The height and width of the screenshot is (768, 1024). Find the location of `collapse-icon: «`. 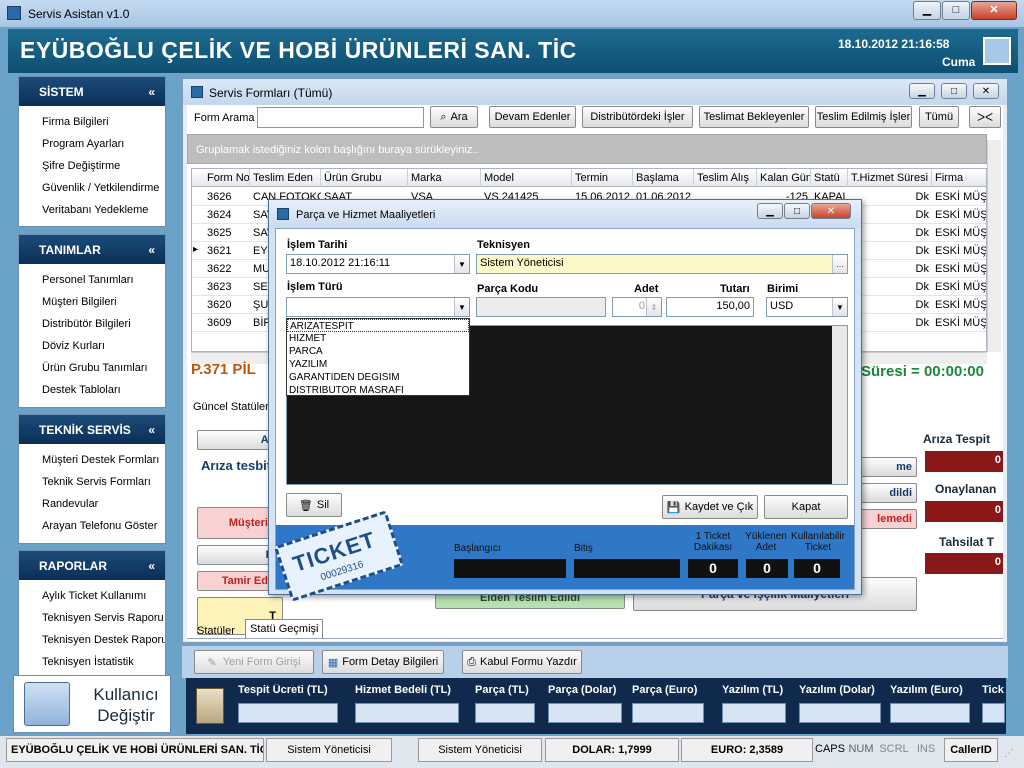

collapse-icon: « is located at coordinates (151, 91).